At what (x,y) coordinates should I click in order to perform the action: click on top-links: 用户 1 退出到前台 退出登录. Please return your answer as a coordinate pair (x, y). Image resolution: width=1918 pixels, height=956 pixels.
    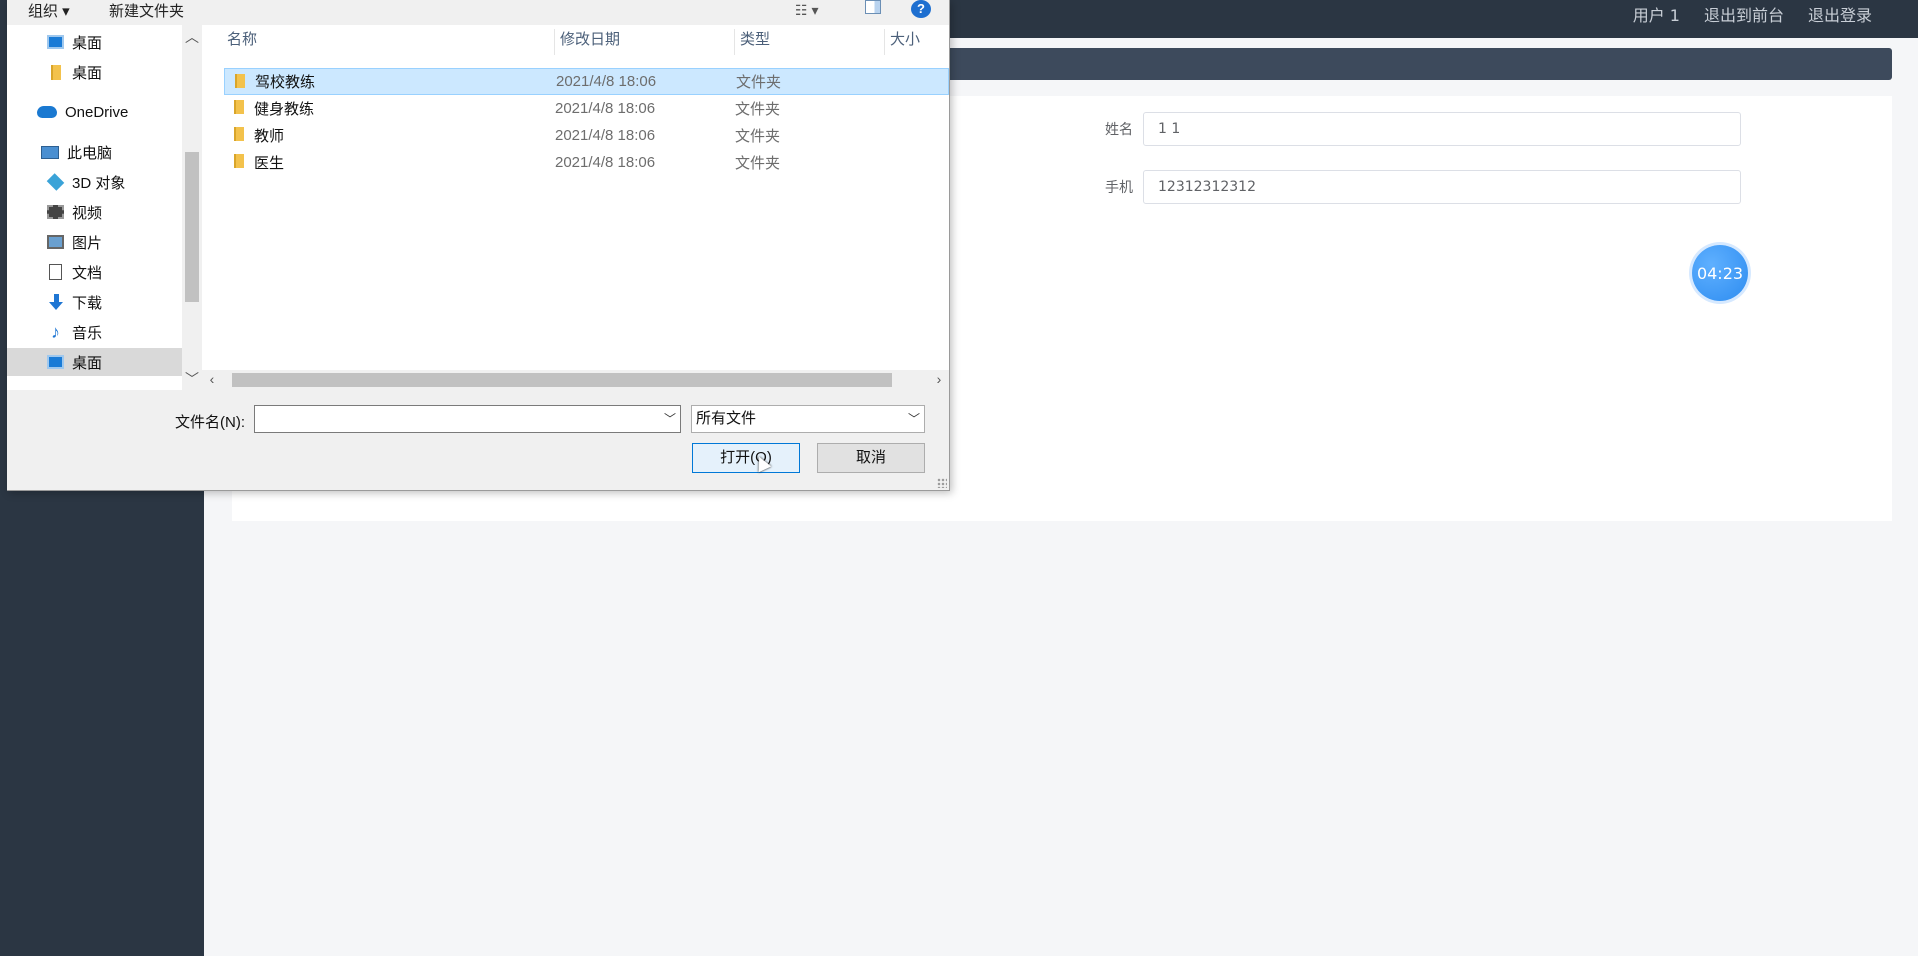
    Looking at the image, I should click on (1752, 14).